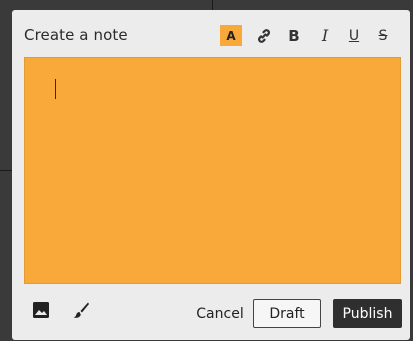 The image size is (413, 341). Describe the element at coordinates (367, 313) in the screenshot. I see `publish-button: Publish` at that location.